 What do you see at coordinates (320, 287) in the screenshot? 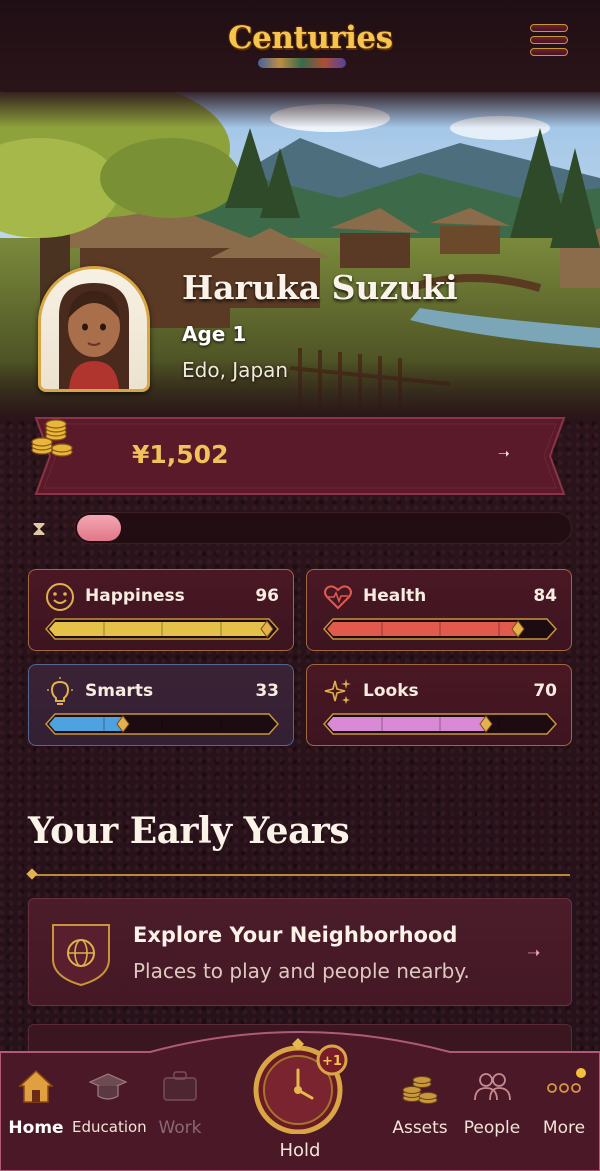
I see `character-name: Haruka Suzuki` at bounding box center [320, 287].